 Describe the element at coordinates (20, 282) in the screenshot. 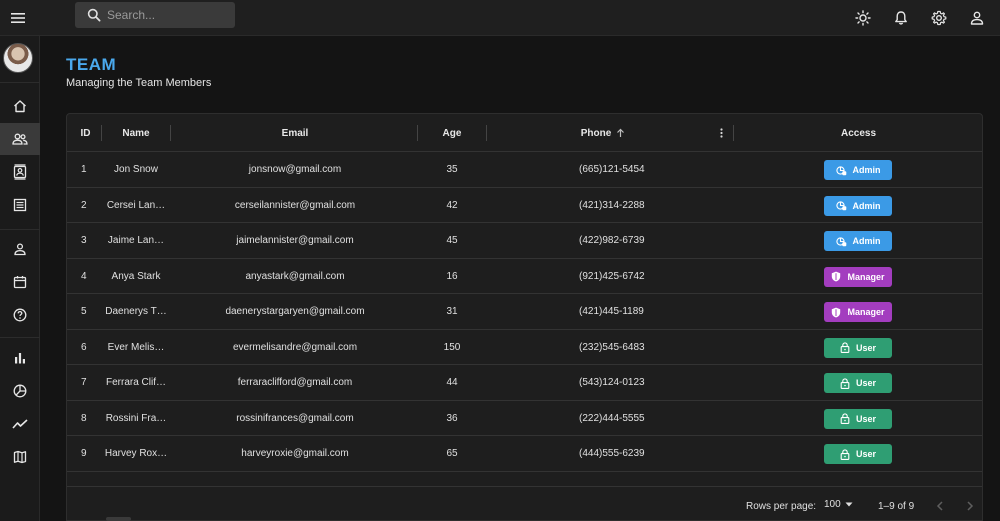

I see `sidebar-item-calendar` at that location.